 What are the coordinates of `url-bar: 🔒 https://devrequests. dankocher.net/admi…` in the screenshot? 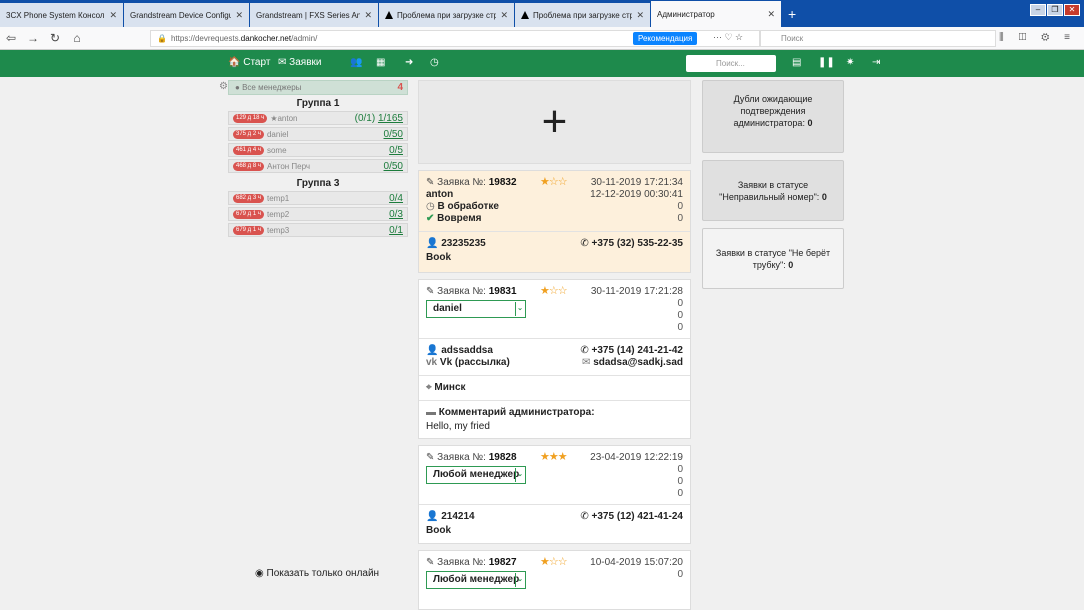 It's located at (455, 38).